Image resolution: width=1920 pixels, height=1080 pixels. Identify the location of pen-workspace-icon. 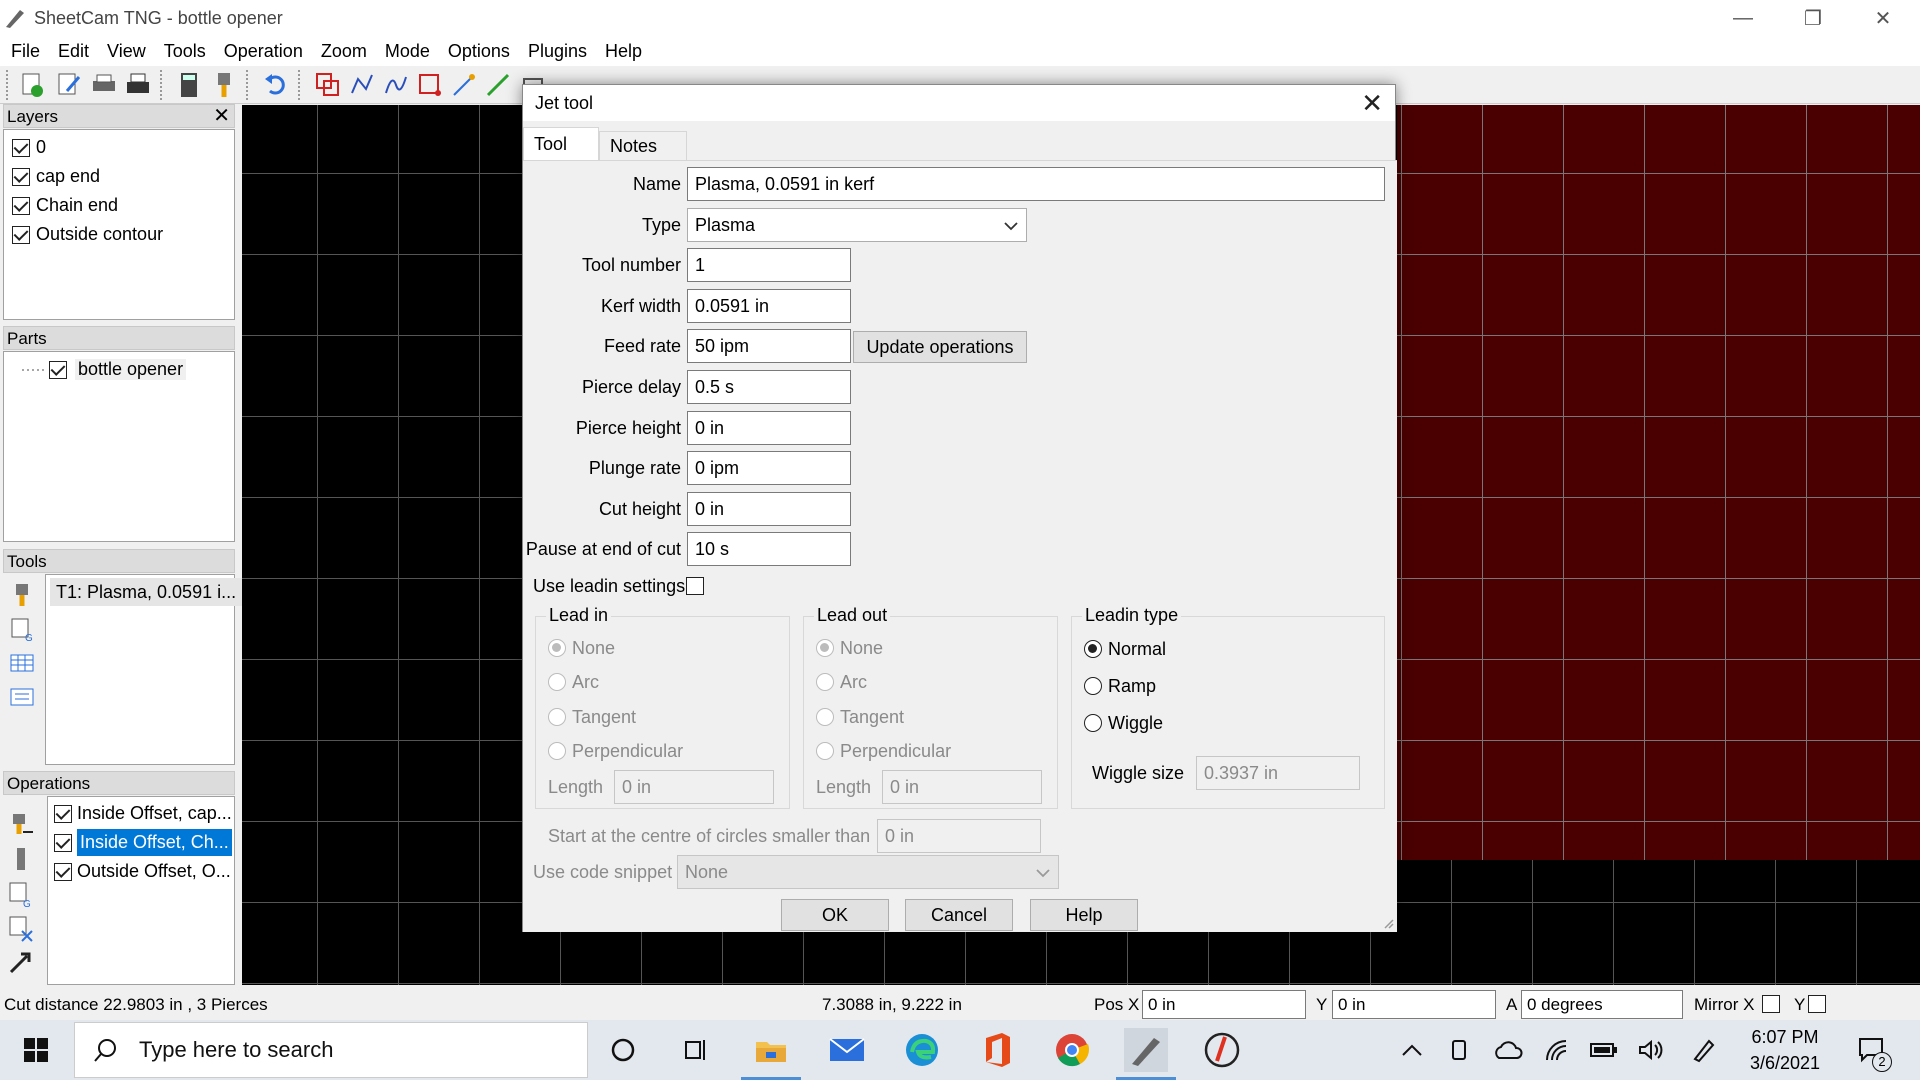
(1704, 1050).